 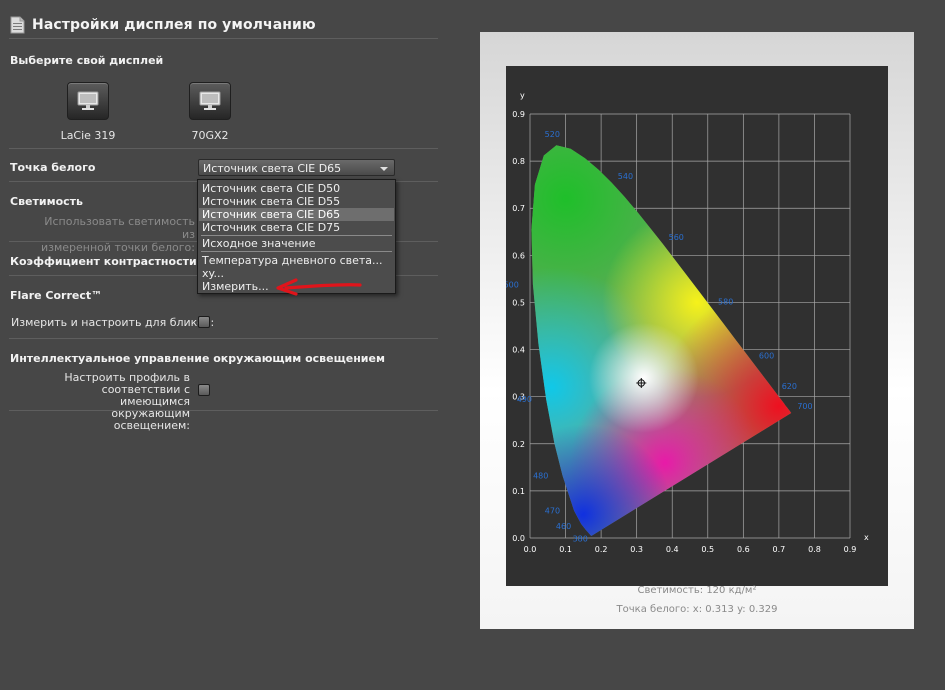 What do you see at coordinates (653, 609) in the screenshot?
I see `whitepoint-info-label: Точка белого:` at bounding box center [653, 609].